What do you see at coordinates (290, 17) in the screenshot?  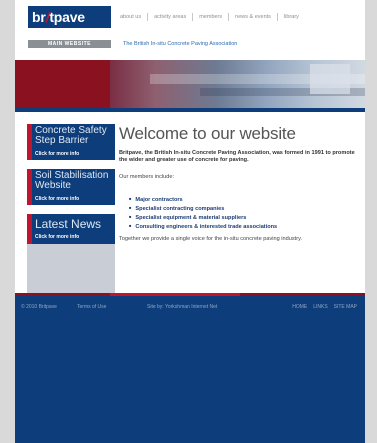 I see `nav-library: library` at bounding box center [290, 17].